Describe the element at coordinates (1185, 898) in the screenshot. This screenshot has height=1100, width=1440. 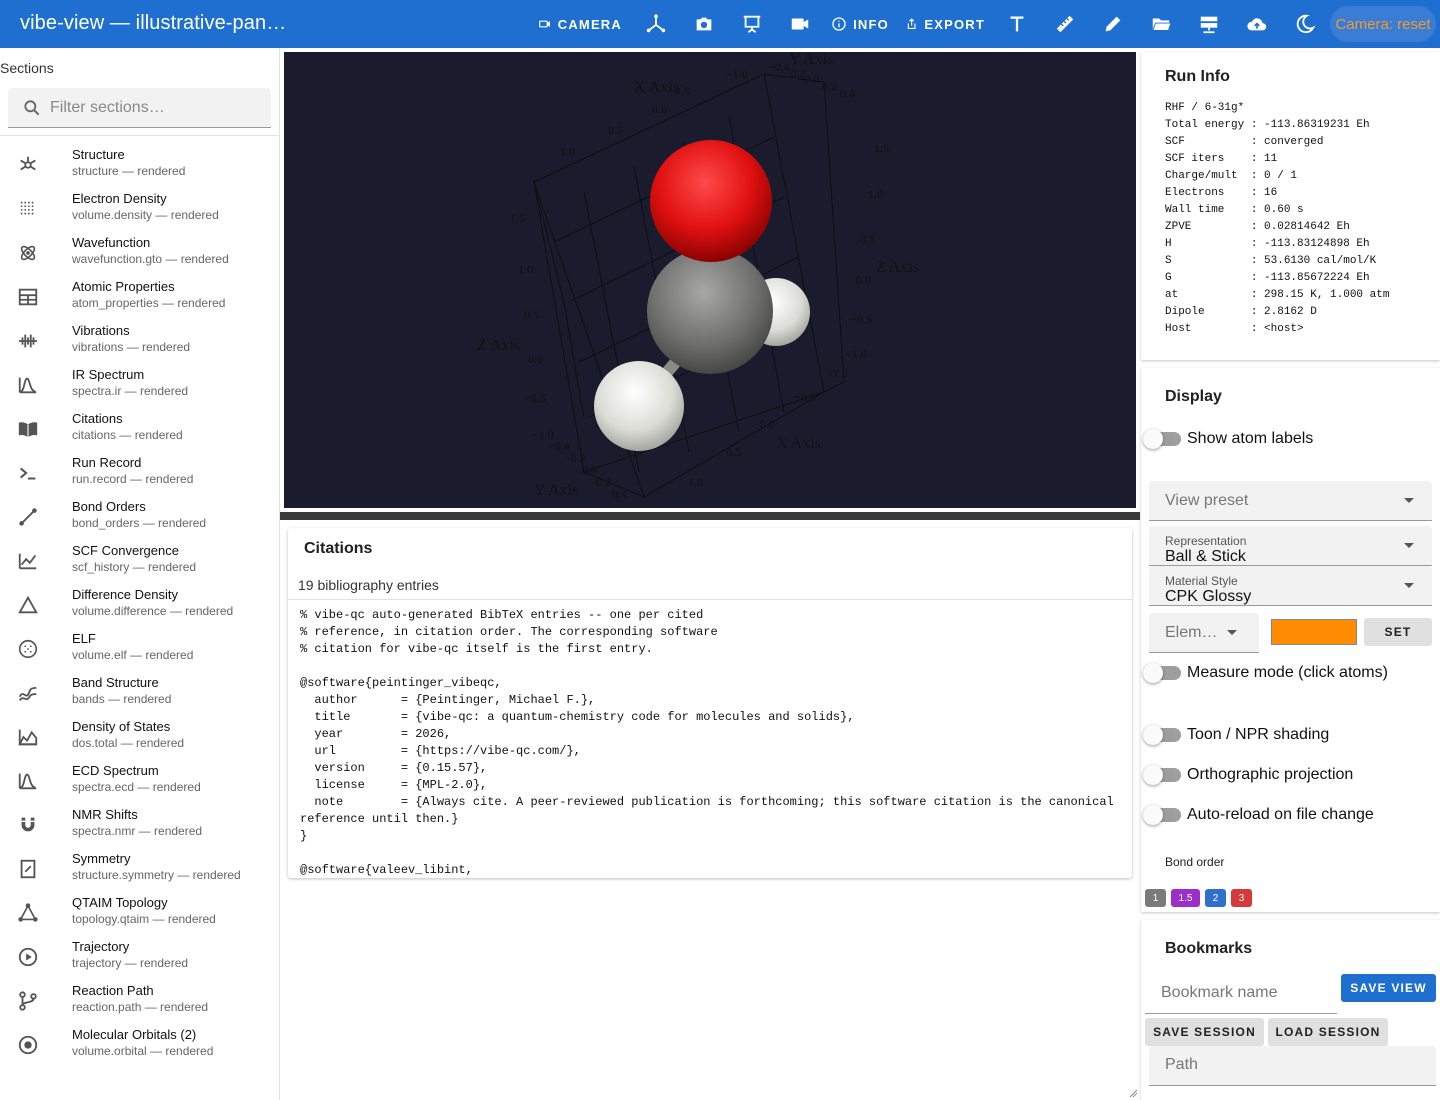
I see `bond-order-chip: 1.5` at that location.